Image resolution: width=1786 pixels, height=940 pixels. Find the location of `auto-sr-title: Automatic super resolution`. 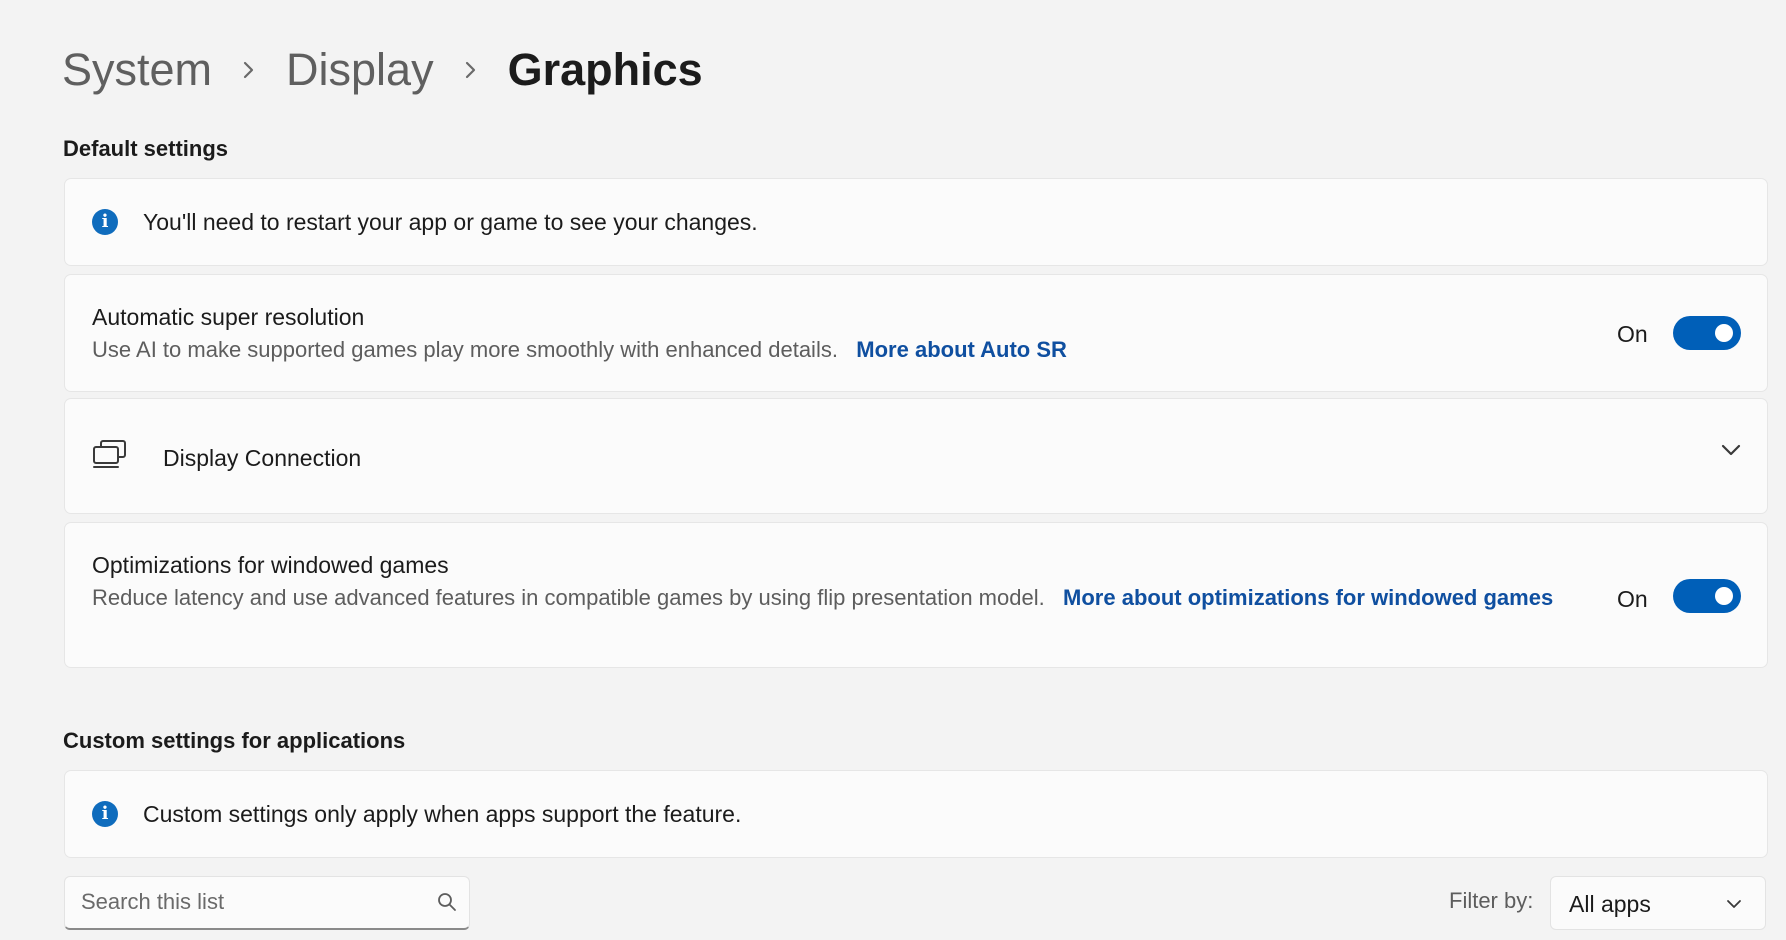

auto-sr-title: Automatic super resolution is located at coordinates (228, 317).